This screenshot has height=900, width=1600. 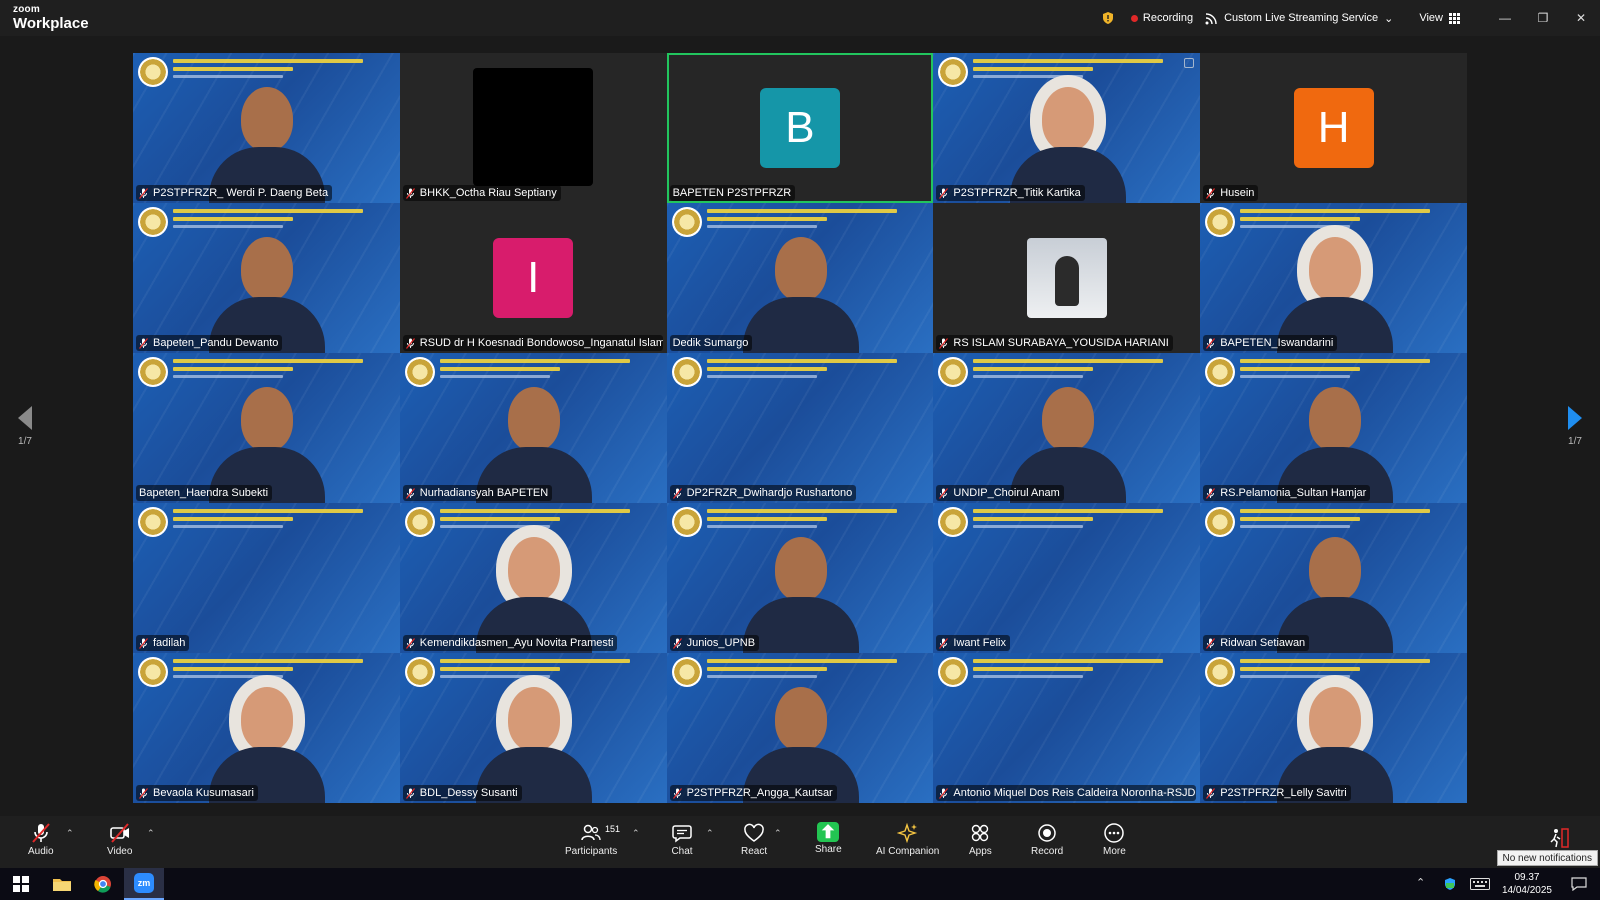 What do you see at coordinates (1454, 18) in the screenshot?
I see `grid-view-icon` at bounding box center [1454, 18].